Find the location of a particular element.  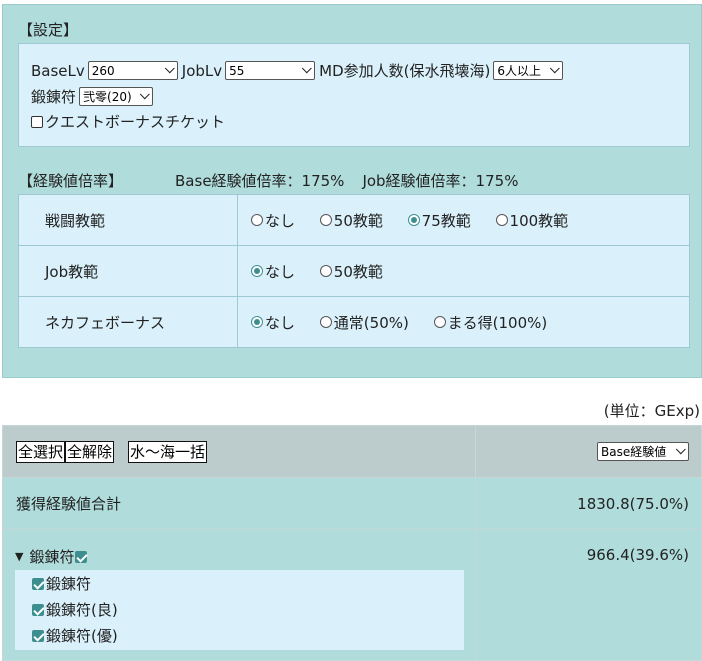

job-manual-label: Job教範 is located at coordinates (128, 271).